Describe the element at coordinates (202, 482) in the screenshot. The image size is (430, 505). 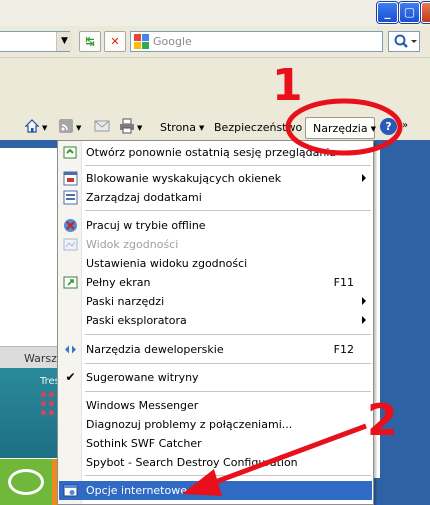
I see `arrow-head-icon` at that location.